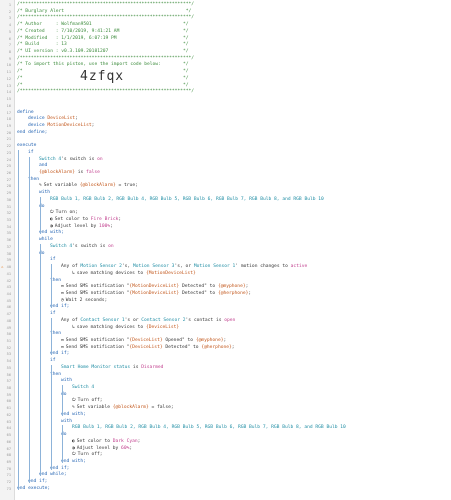 The height and width of the screenshot is (500, 451). Describe the element at coordinates (102, 52) in the screenshot. I see `code-content: /* UI version : v0.3.109.20181207 */` at that location.